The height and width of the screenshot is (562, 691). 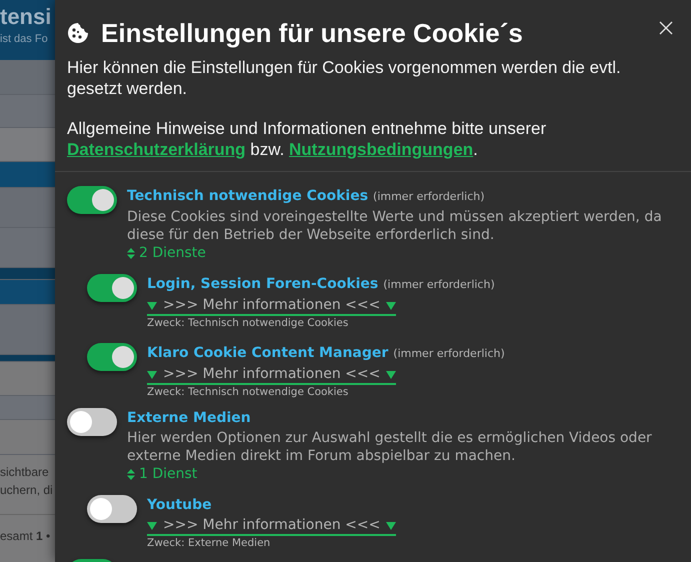 I want to click on option-title: Externe Medien, so click(x=189, y=418).